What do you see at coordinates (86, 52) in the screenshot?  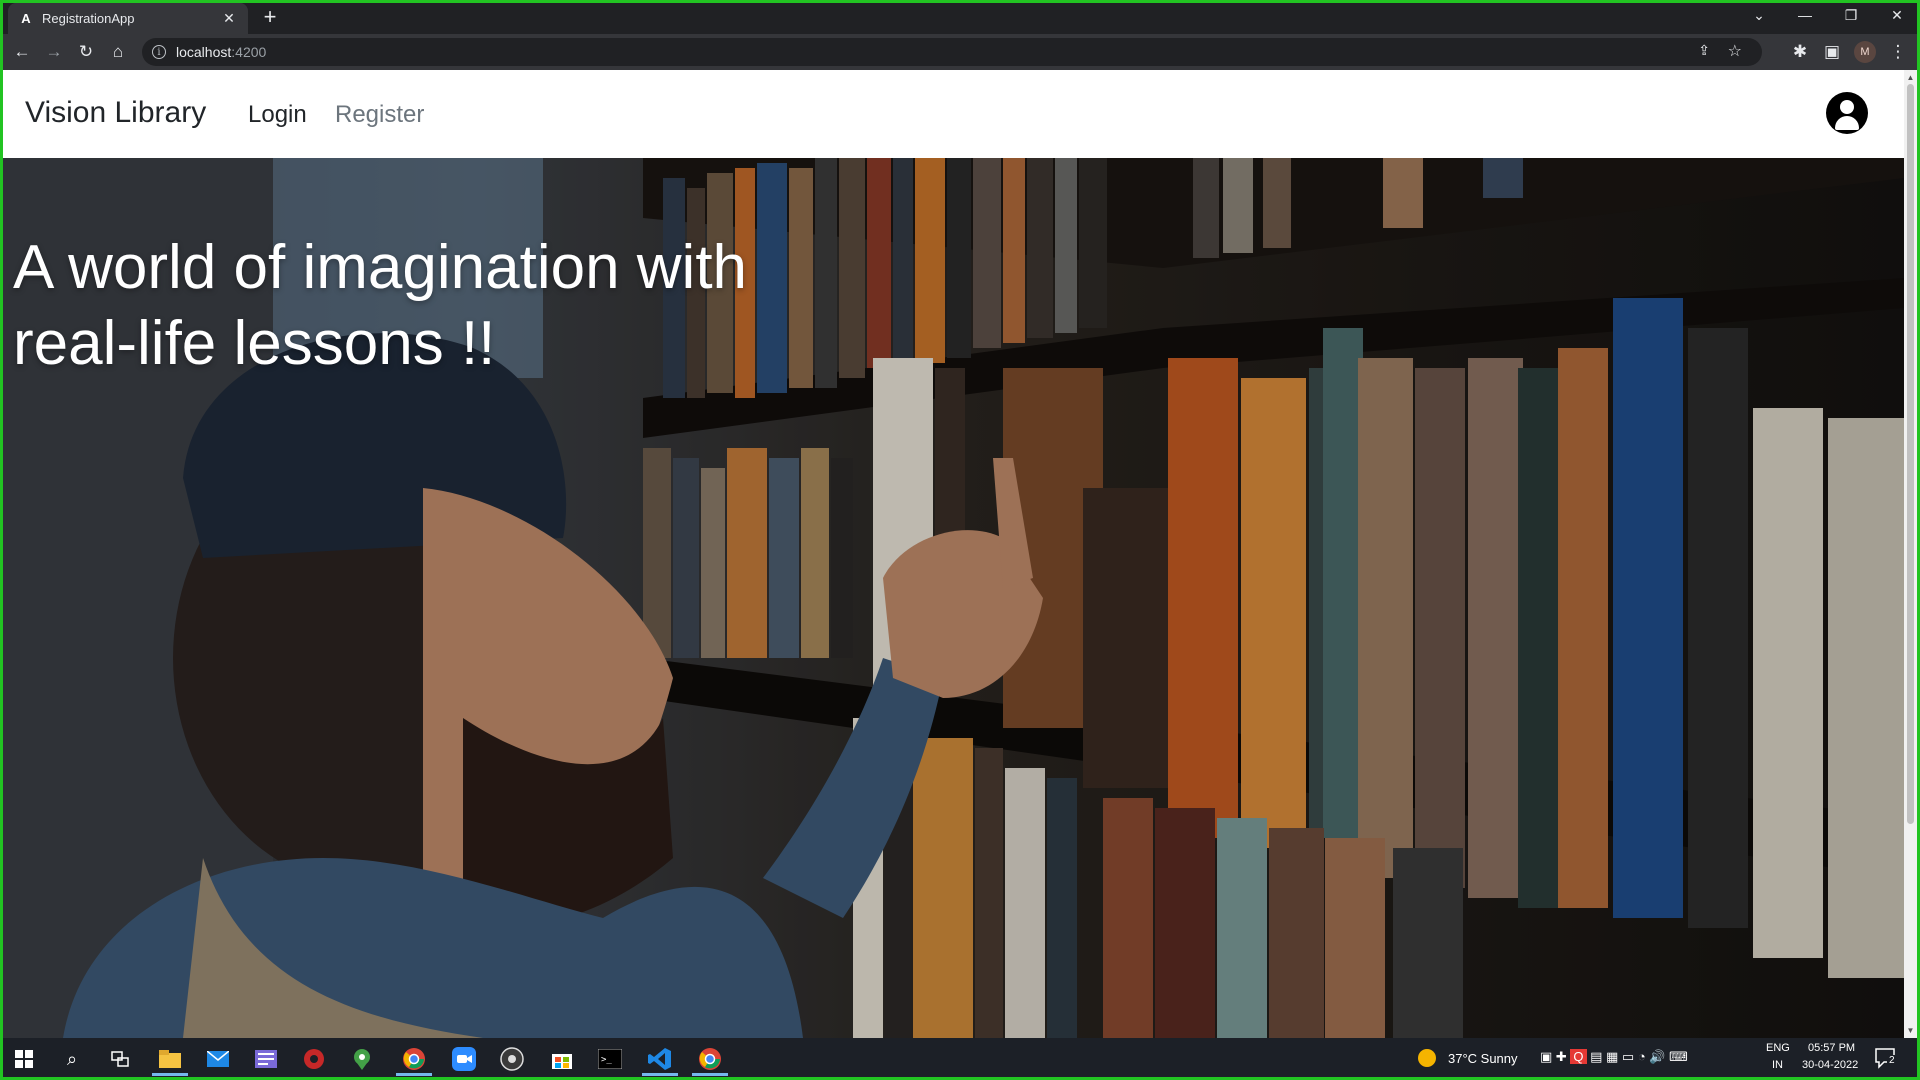 I see `reload-icon: ↻` at bounding box center [86, 52].